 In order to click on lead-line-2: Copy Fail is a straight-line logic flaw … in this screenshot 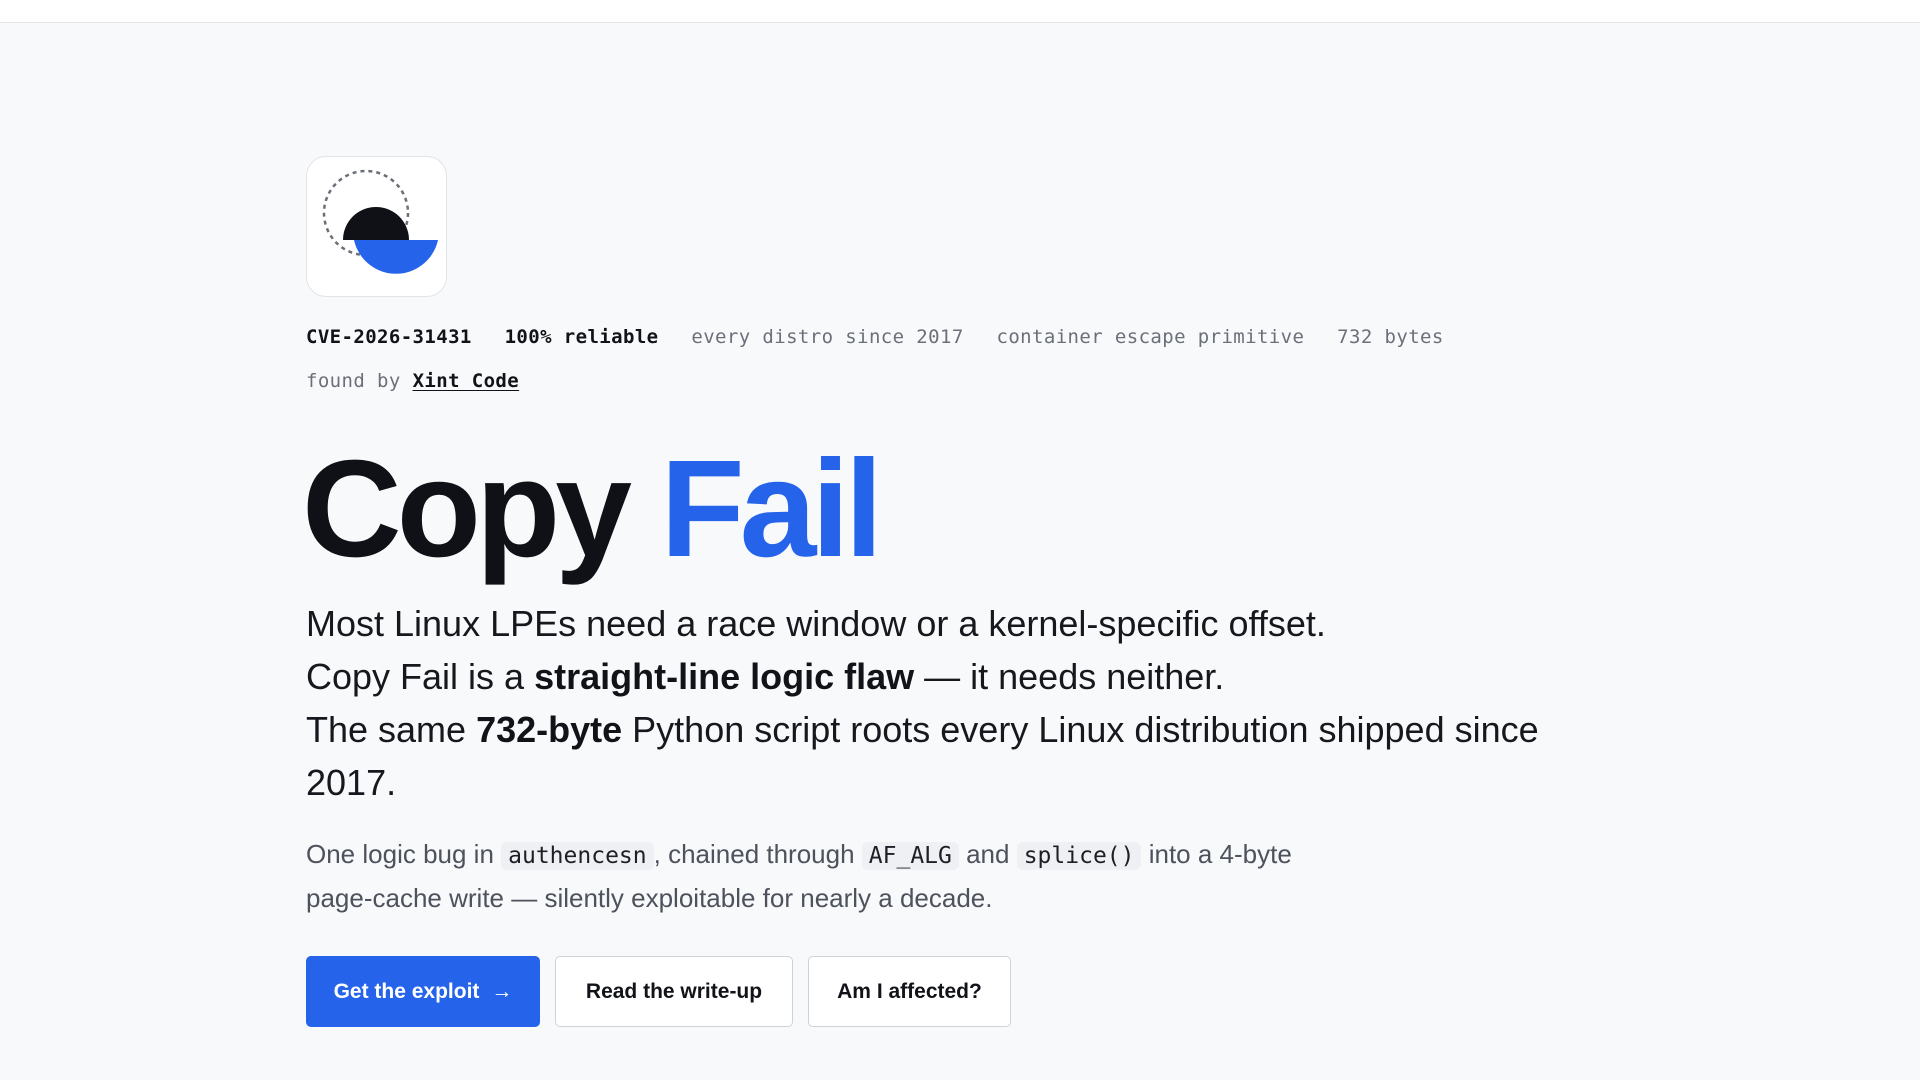, I will do `click(926, 676)`.